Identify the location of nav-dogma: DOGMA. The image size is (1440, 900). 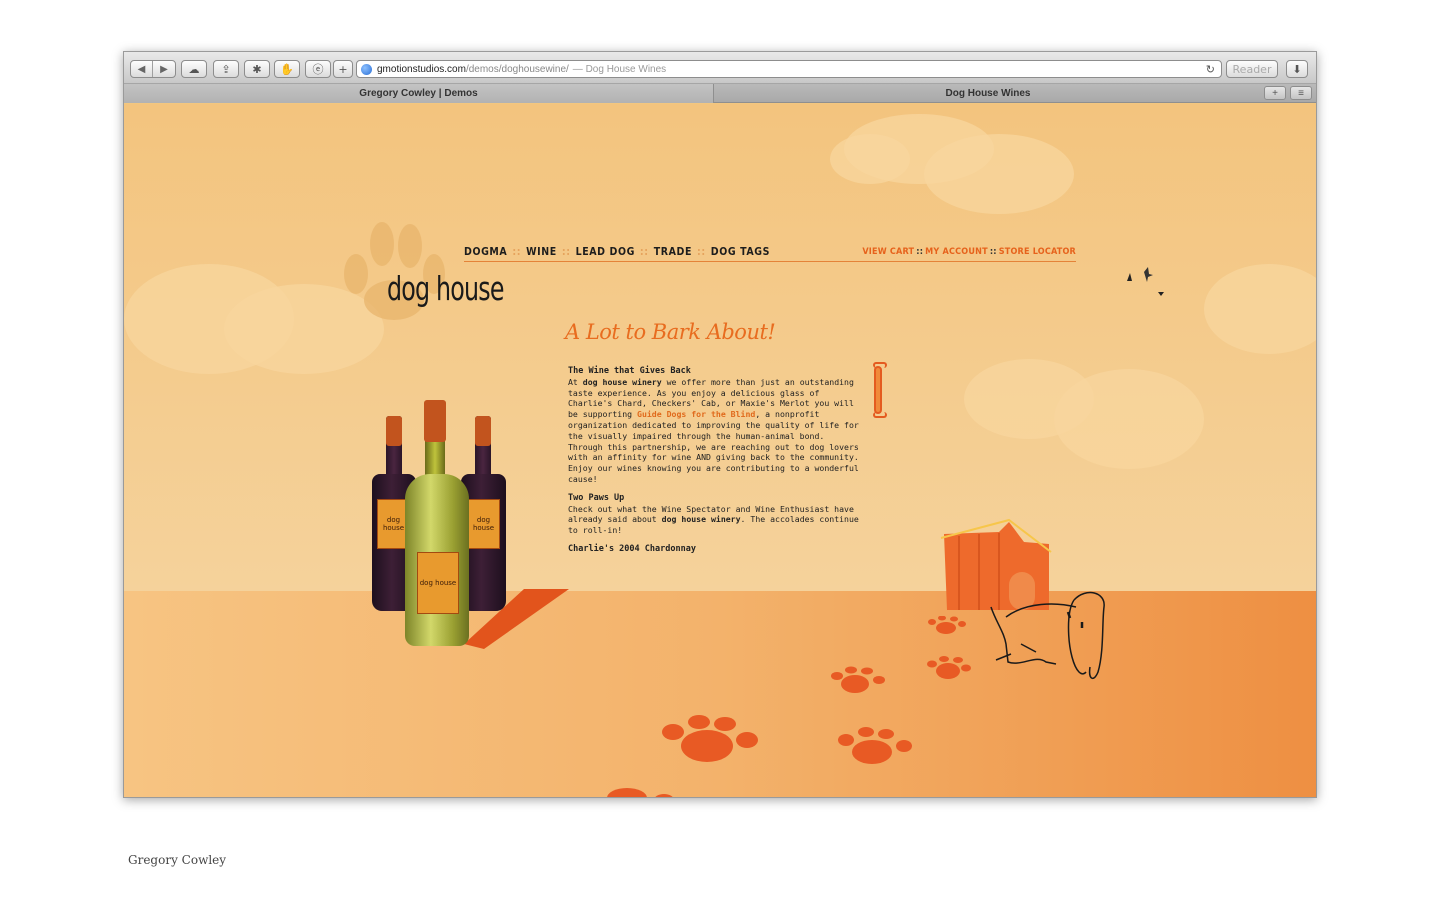
(485, 252).